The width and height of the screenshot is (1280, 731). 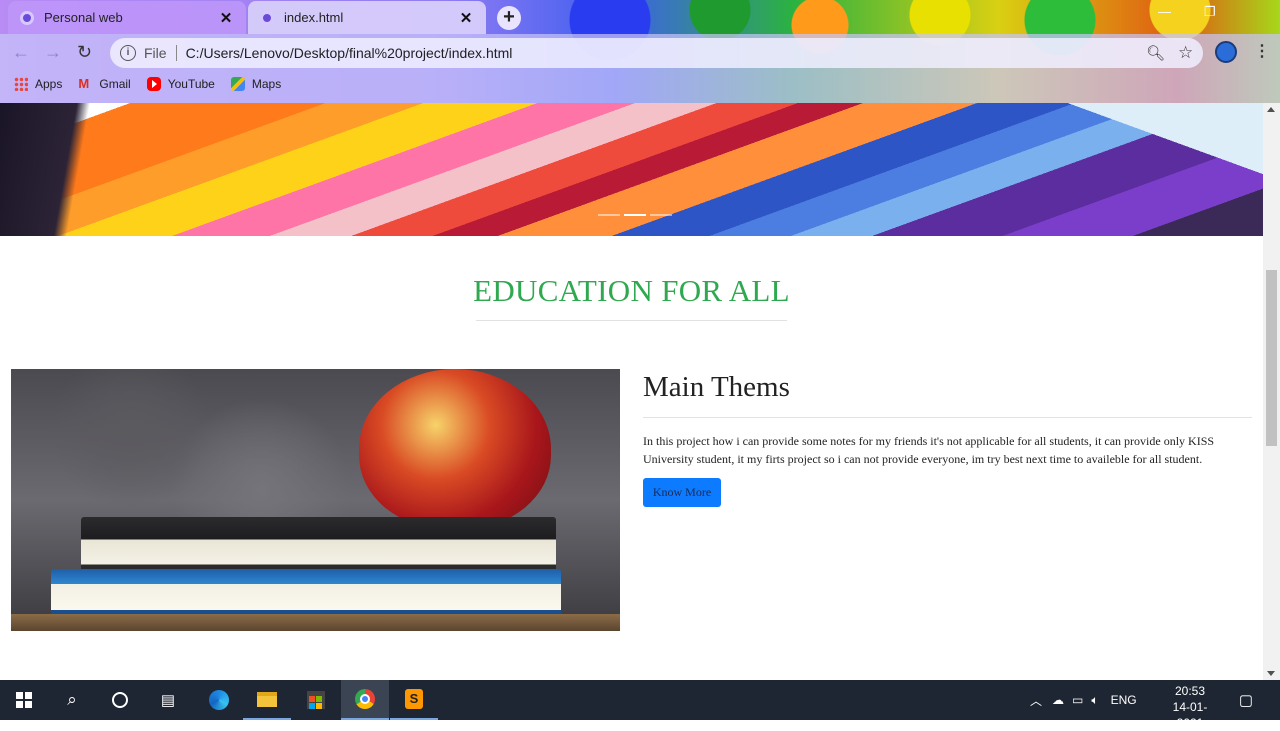 I want to click on edge-taskbar-button, so click(x=219, y=700).